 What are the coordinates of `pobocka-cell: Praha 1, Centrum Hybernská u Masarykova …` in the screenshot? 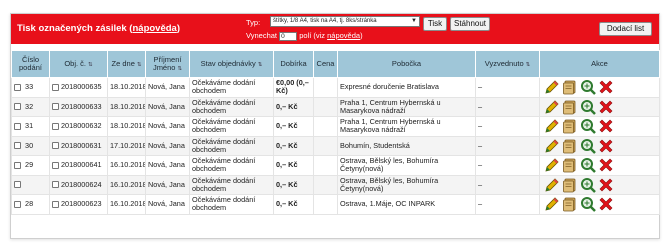 It's located at (406, 126).